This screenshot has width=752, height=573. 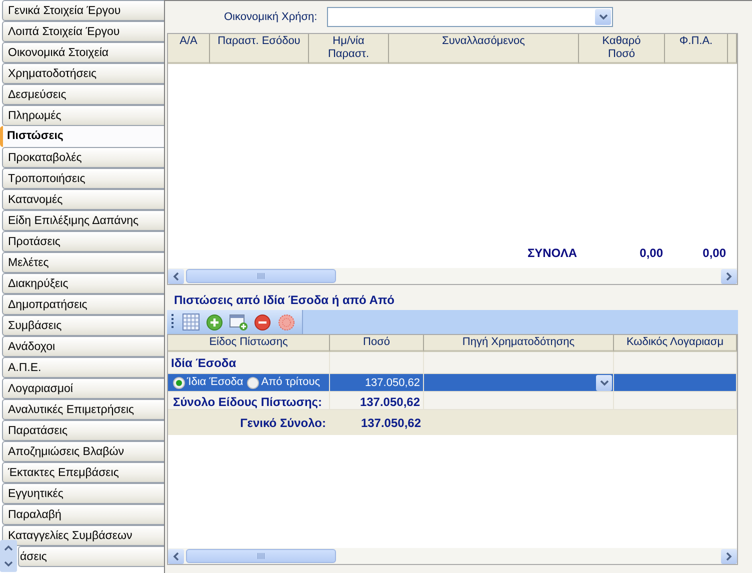 I want to click on column-header: Ημ/νία Παραστ., so click(x=349, y=49).